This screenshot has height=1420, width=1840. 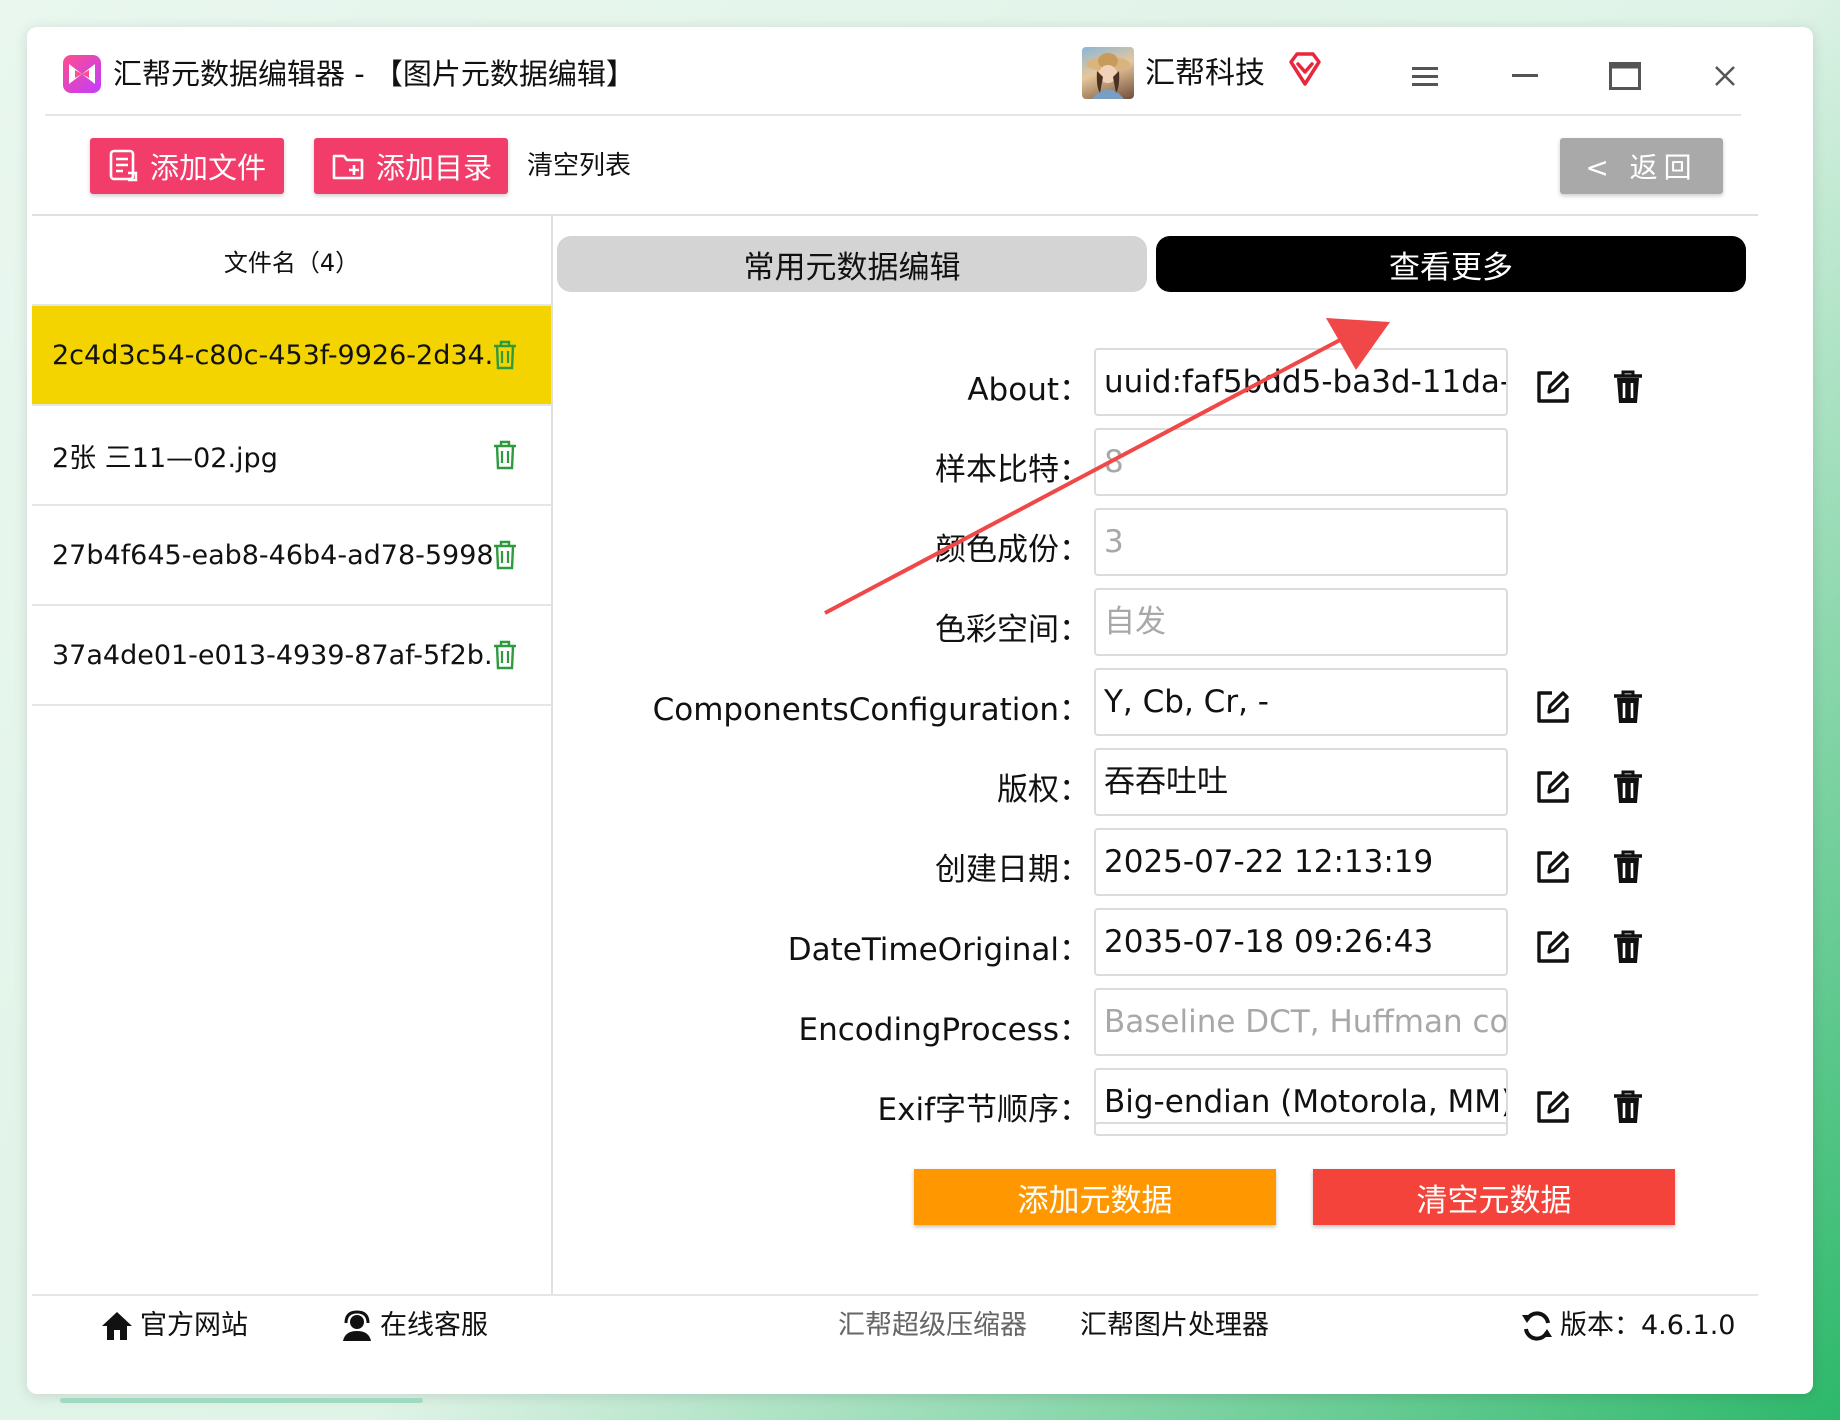 I want to click on headset-icon, so click(x=357, y=1325).